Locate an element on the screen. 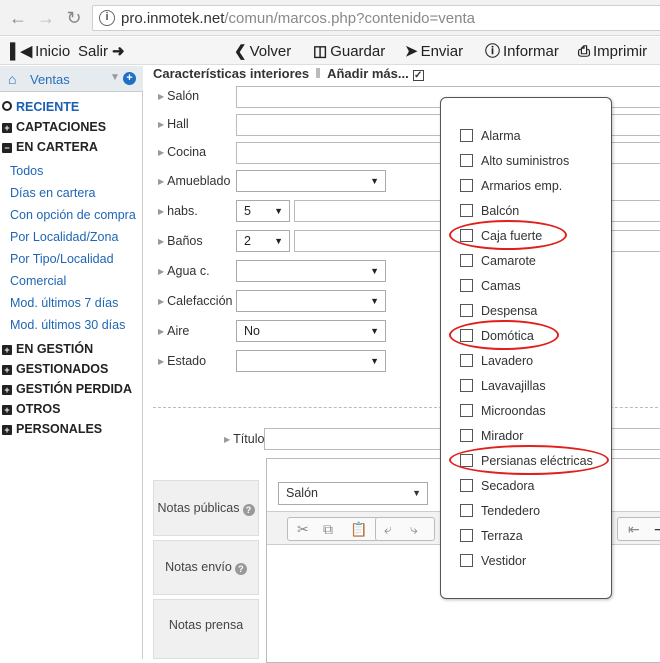 The image size is (660, 663). info-circle-icon: ⓘ is located at coordinates (493, 51).